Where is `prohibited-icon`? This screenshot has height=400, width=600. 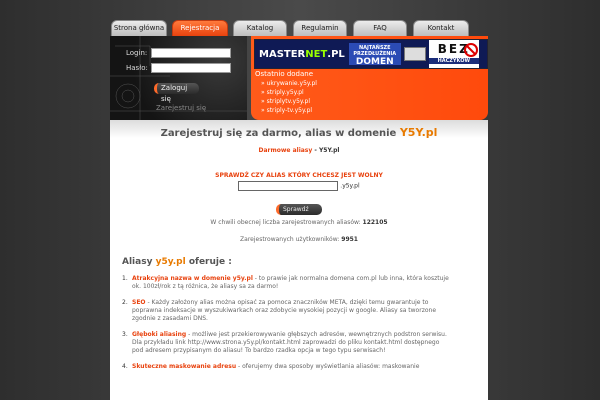
prohibited-icon is located at coordinates (470, 50).